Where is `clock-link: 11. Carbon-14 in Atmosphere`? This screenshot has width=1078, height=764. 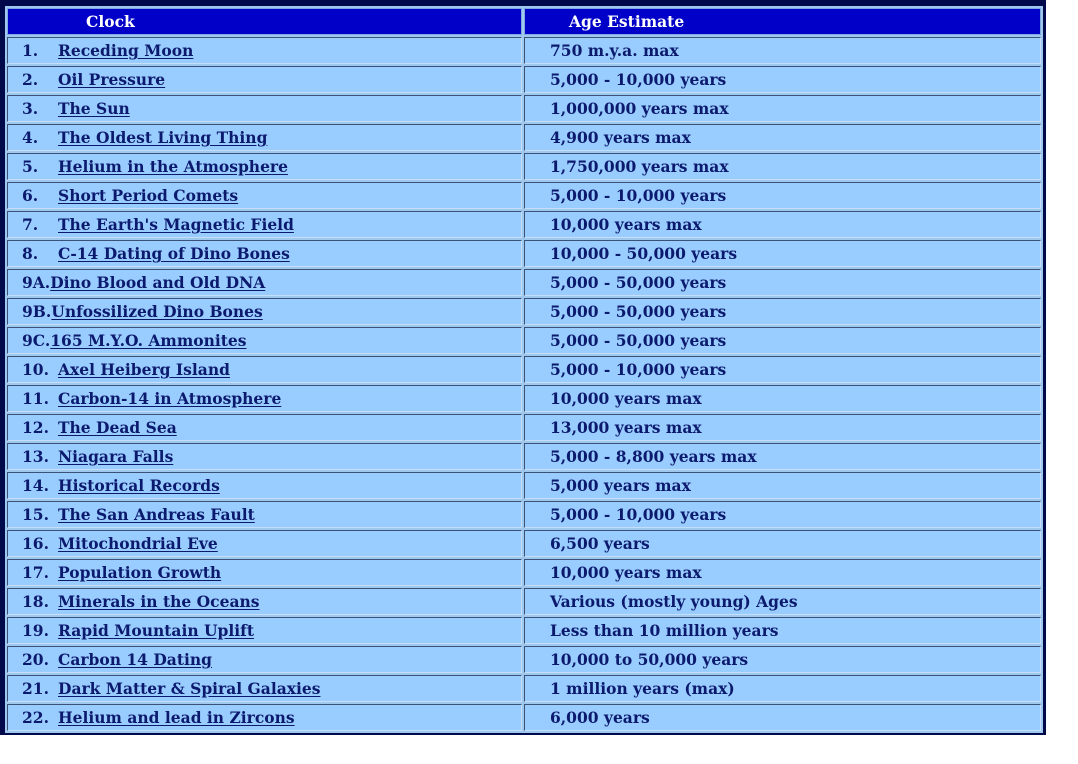
clock-link: 11. Carbon-14 in Atmosphere is located at coordinates (151, 398).